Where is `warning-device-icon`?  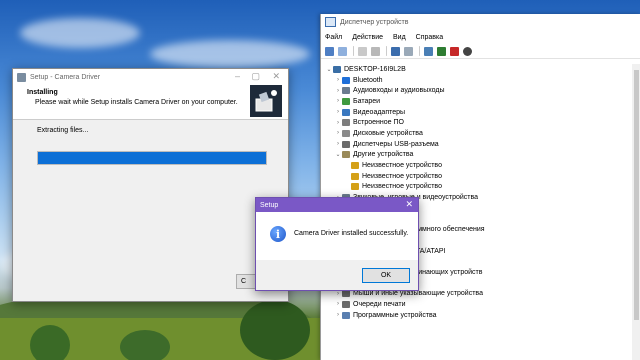 warning-device-icon is located at coordinates (355, 166).